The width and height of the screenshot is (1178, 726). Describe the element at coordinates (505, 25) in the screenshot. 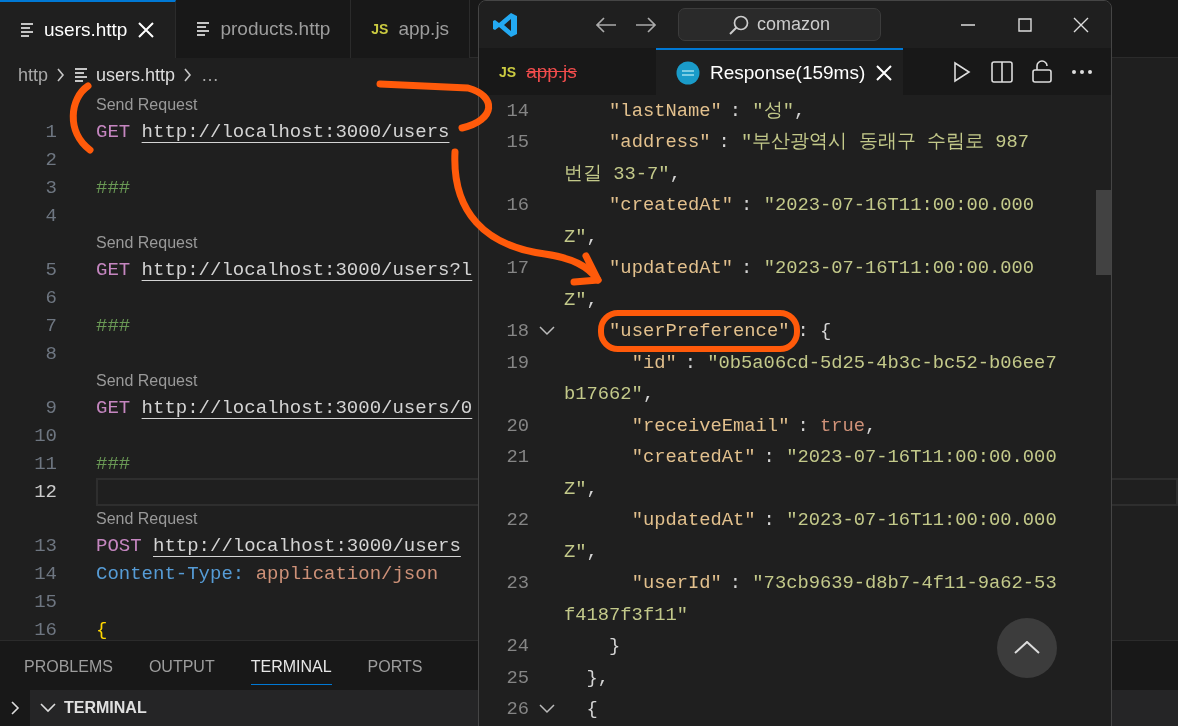

I see `vscode-logo-icon` at that location.